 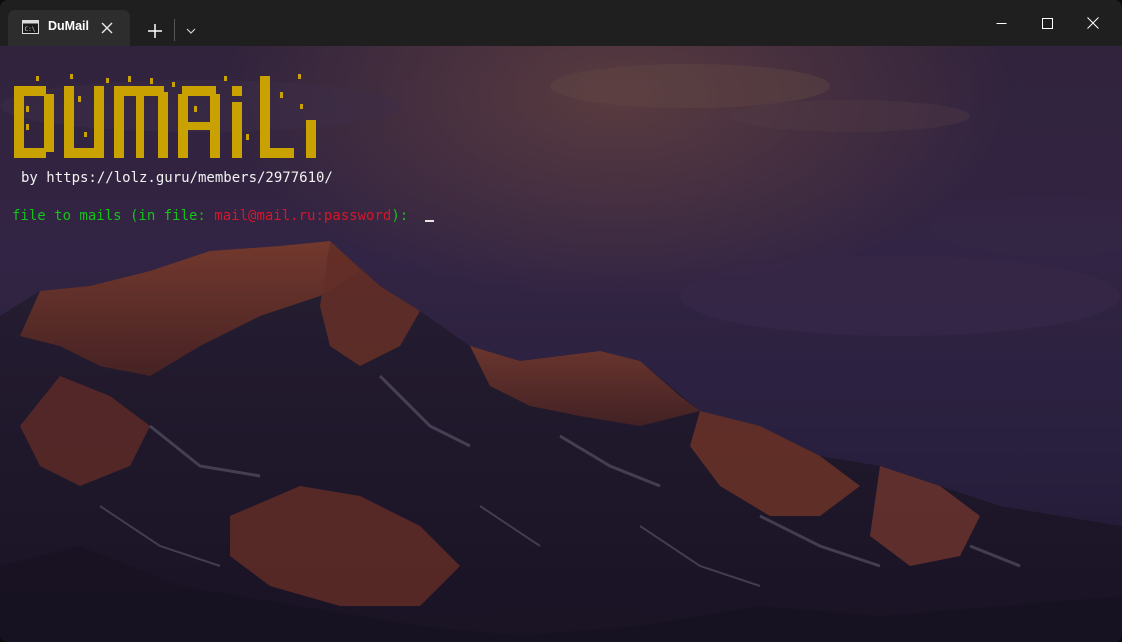 I want to click on terminal-icon: C:\, so click(x=30, y=27).